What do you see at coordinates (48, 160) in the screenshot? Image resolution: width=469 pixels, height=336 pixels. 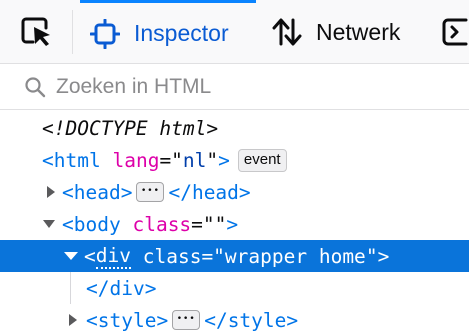 I see `html-open-bracket: <` at bounding box center [48, 160].